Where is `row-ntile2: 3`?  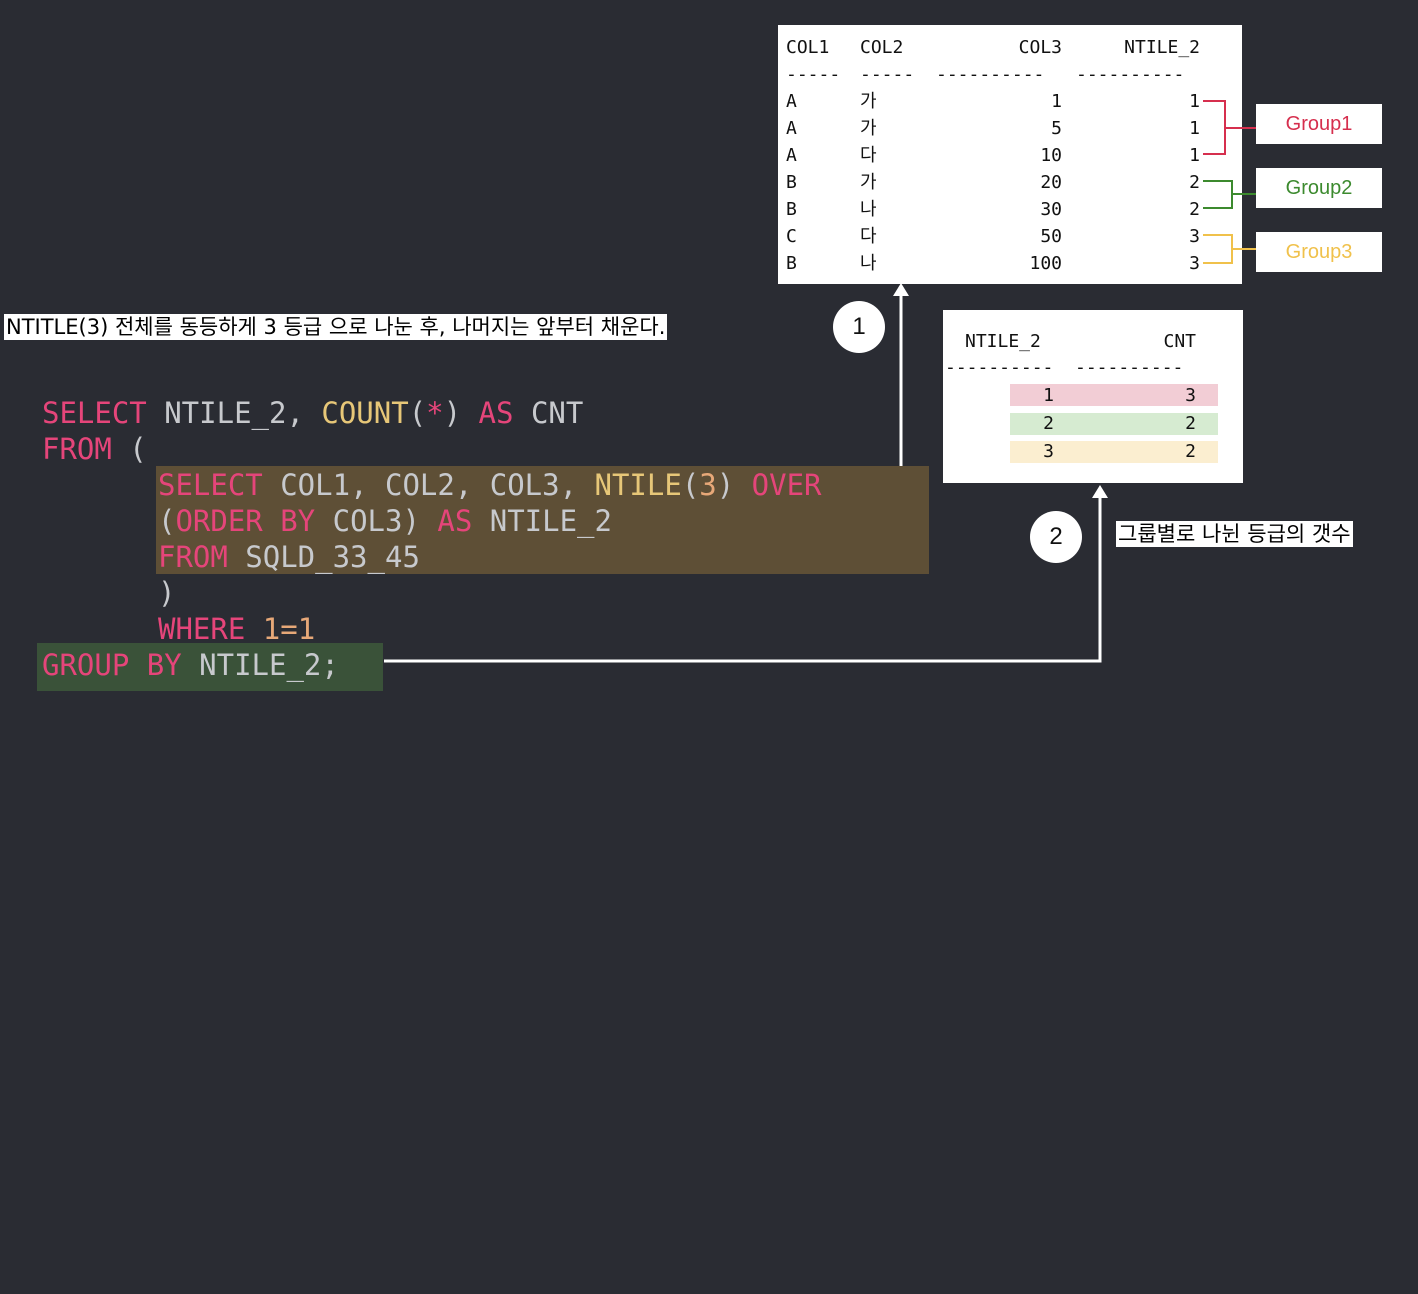 row-ntile2: 3 is located at coordinates (1048, 451).